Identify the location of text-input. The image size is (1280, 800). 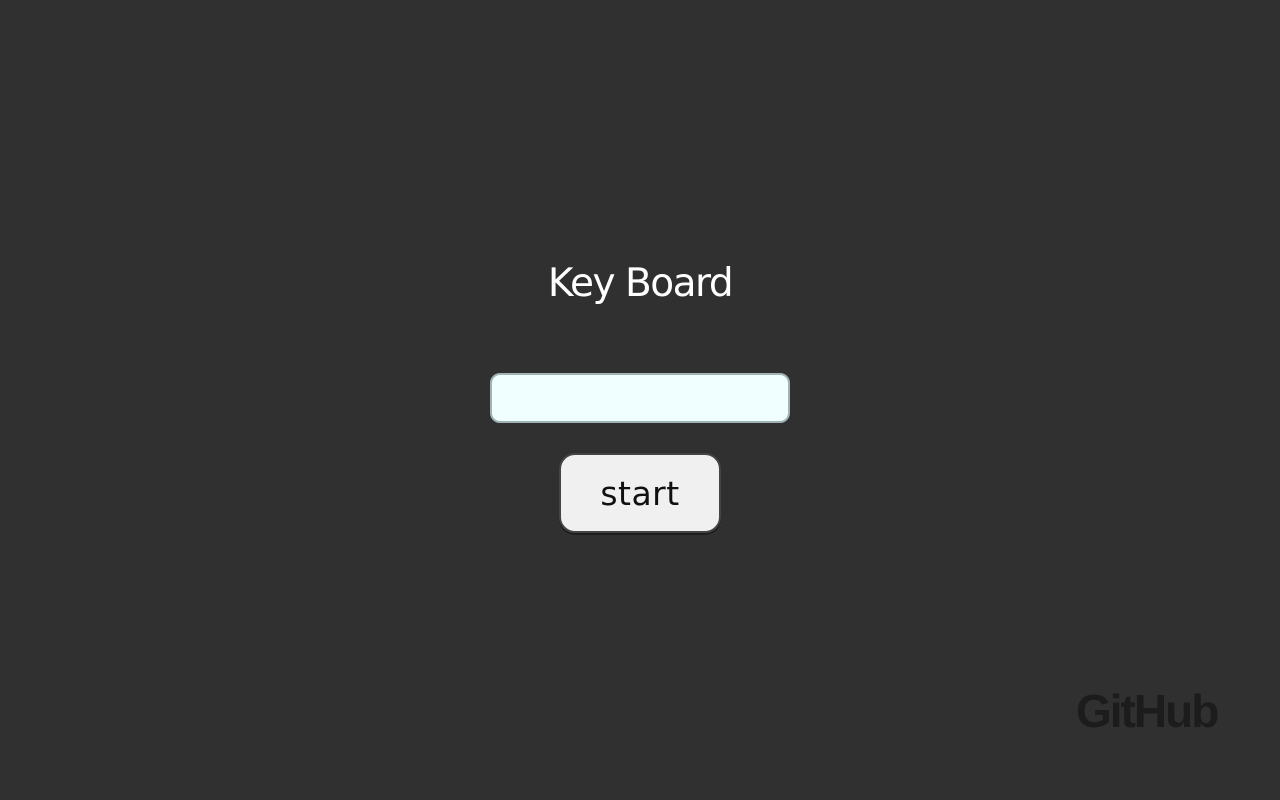
(640, 398).